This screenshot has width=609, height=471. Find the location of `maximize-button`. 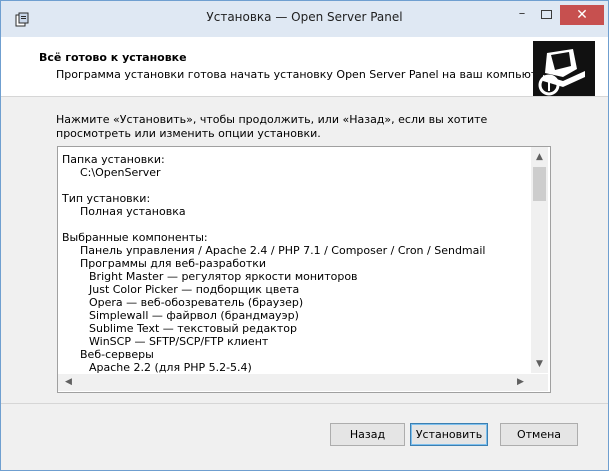

maximize-button is located at coordinates (546, 15).